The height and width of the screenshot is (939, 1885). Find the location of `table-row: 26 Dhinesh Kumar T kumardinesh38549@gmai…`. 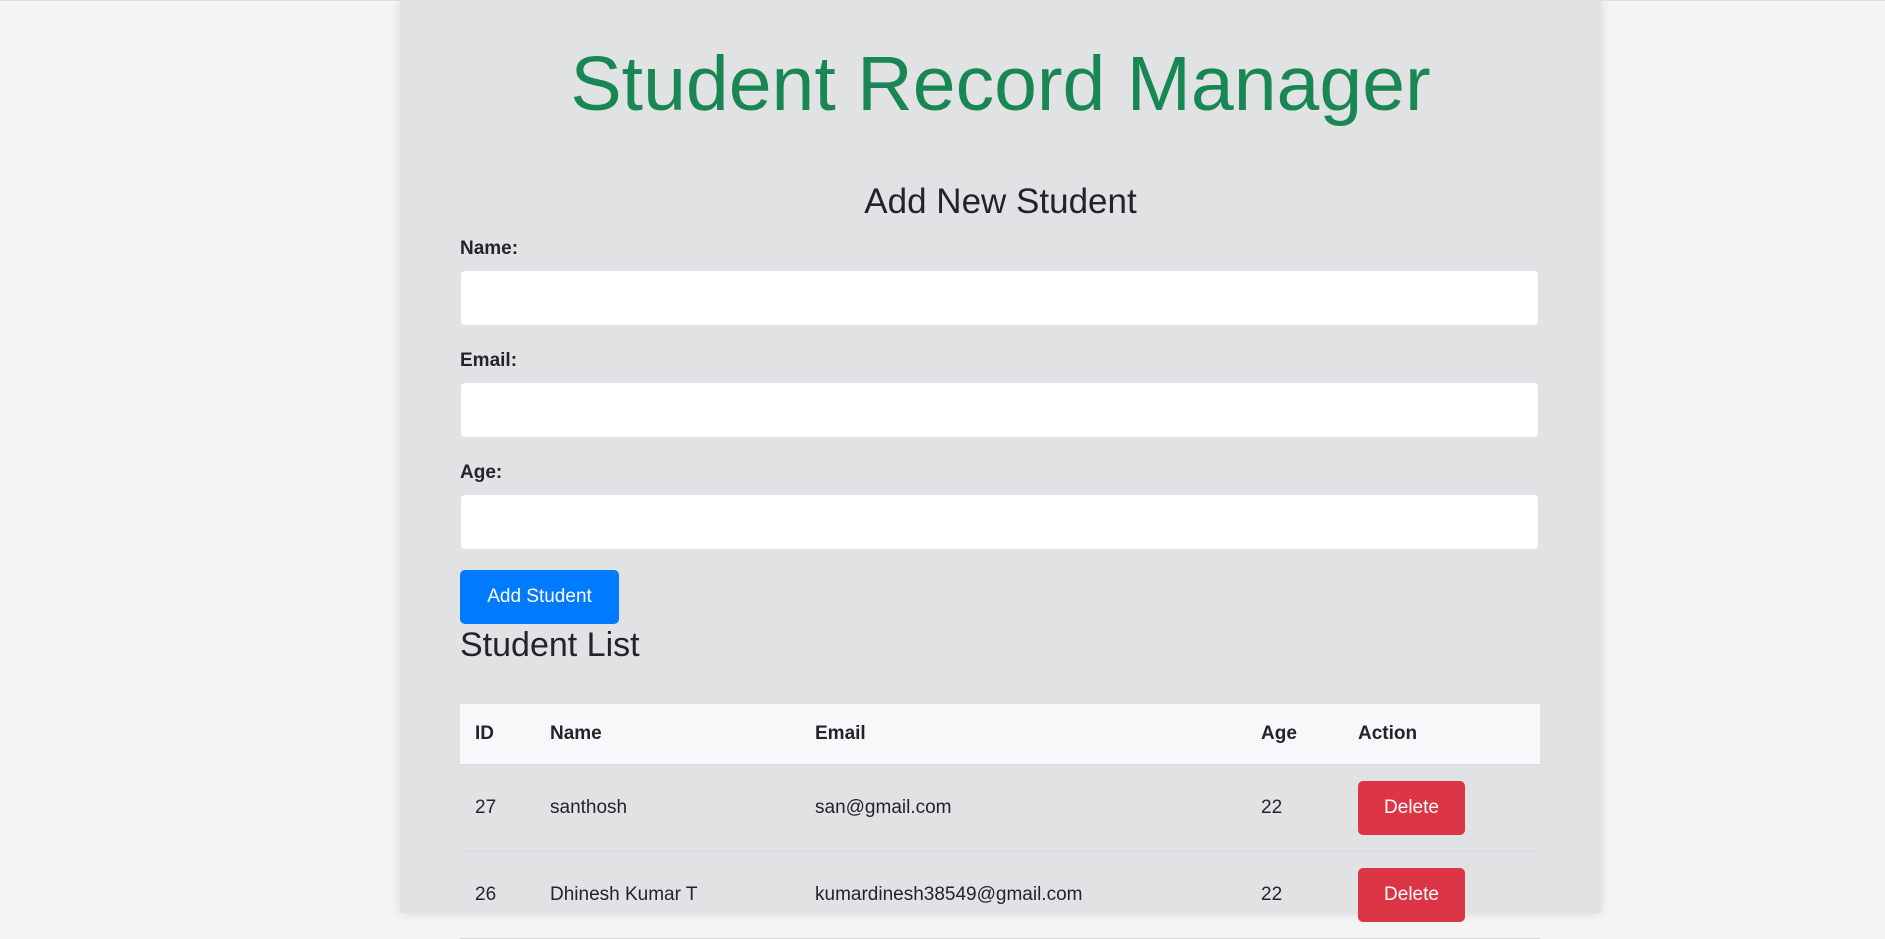

table-row: 26 Dhinesh Kumar T kumardinesh38549@gmai… is located at coordinates (1000, 895).